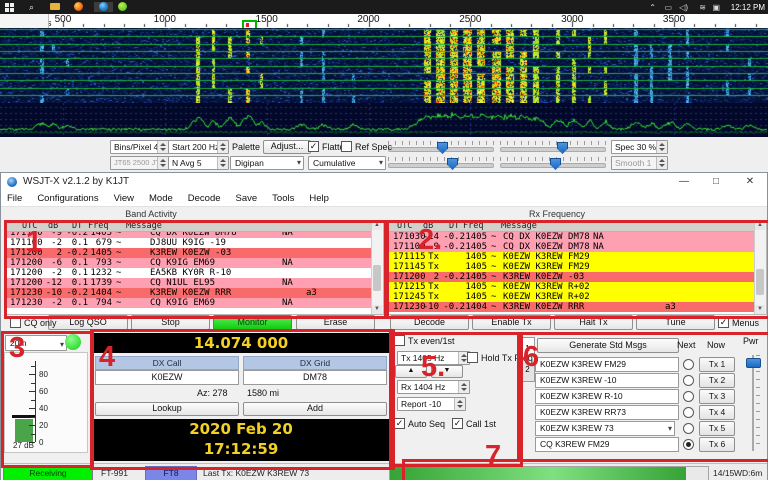 The height and width of the screenshot is (480, 768). I want to click on menu-tools: Tools, so click(283, 198).